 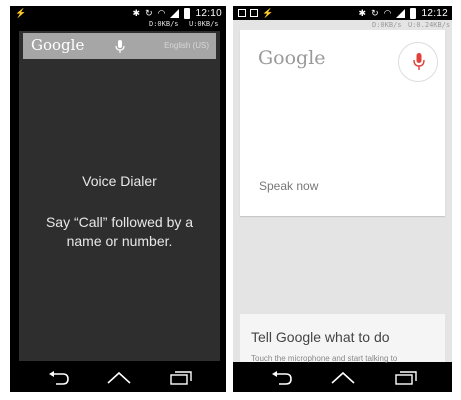 I want to click on google-search-bar: Google English (US), so click(x=119, y=46).